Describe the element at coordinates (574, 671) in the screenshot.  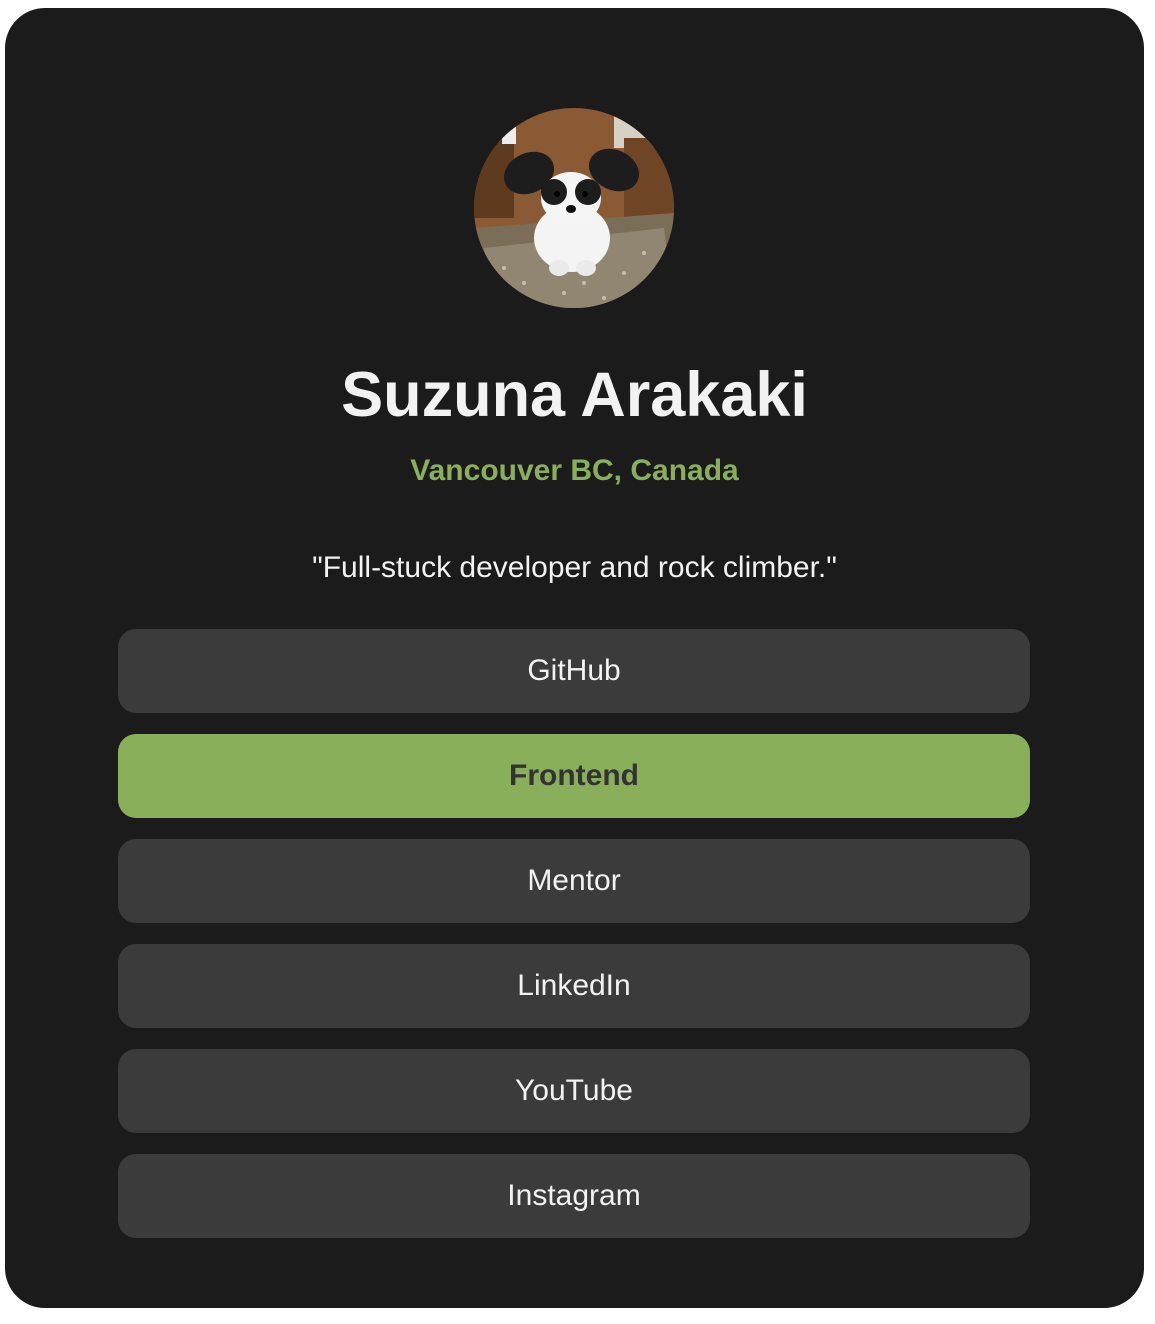
I see `github-link-button: GitHub` at that location.